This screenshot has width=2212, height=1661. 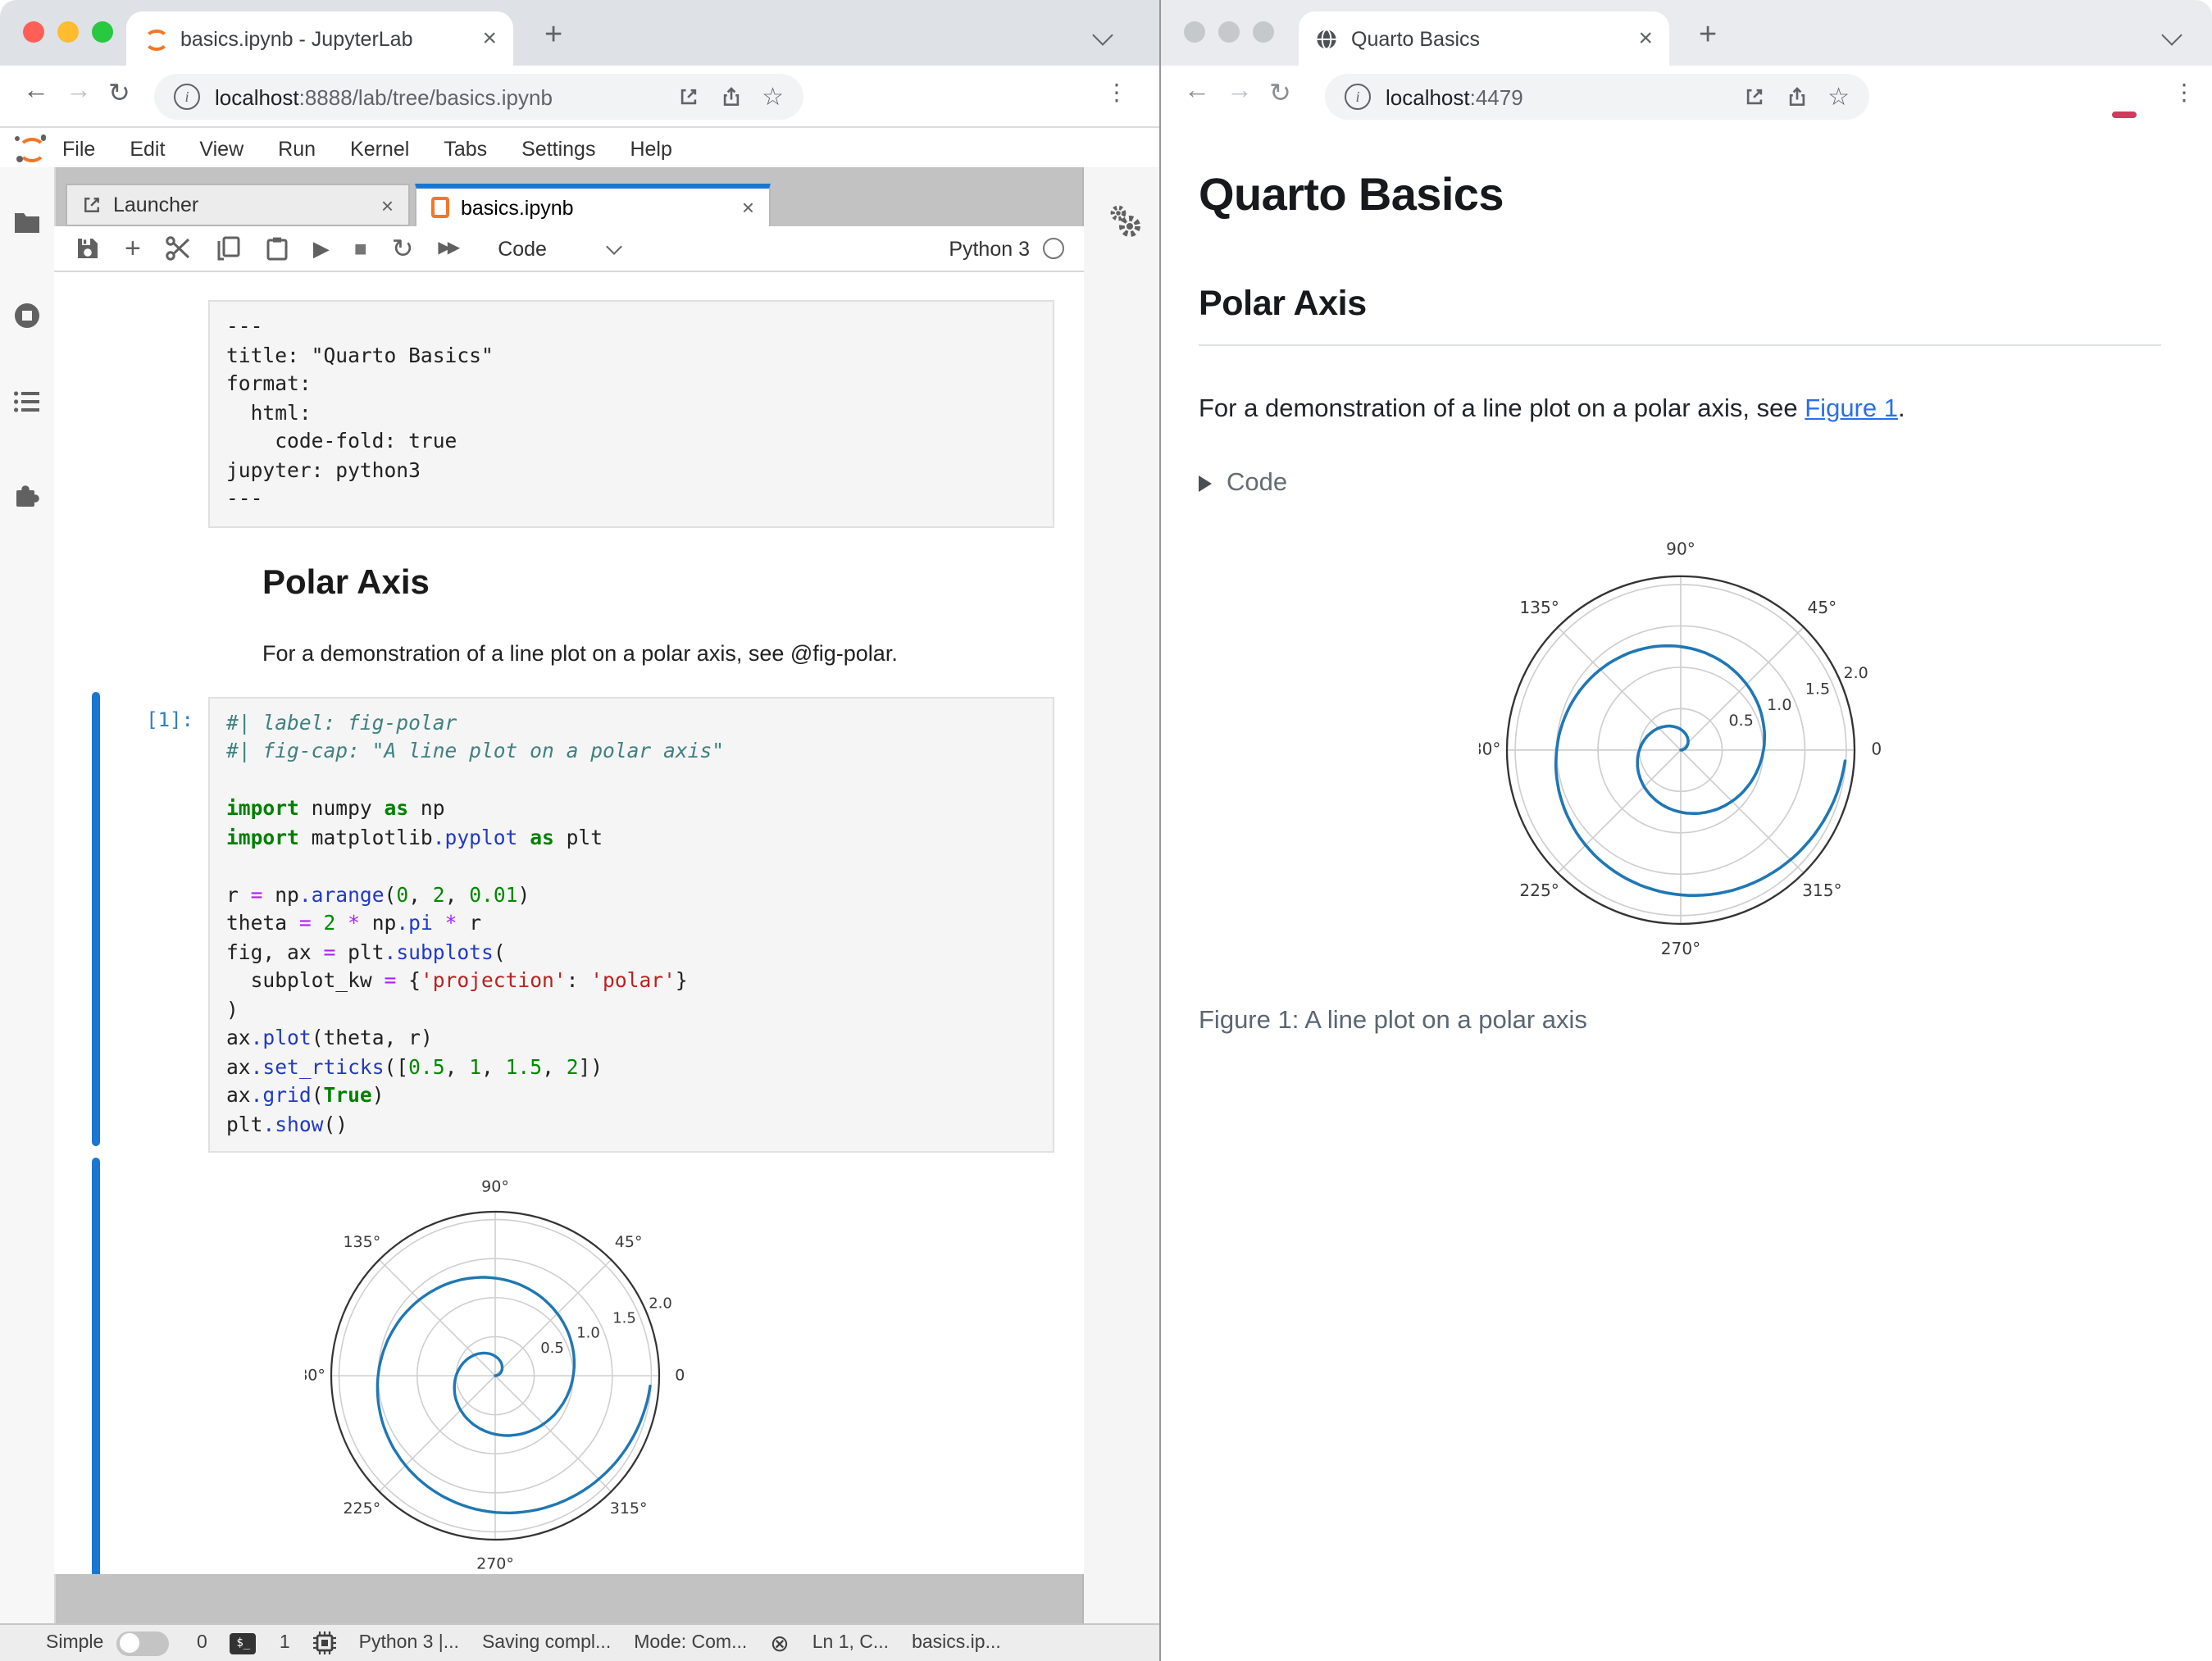 I want to click on svg-text: 0.5, so click(x=1741, y=721).